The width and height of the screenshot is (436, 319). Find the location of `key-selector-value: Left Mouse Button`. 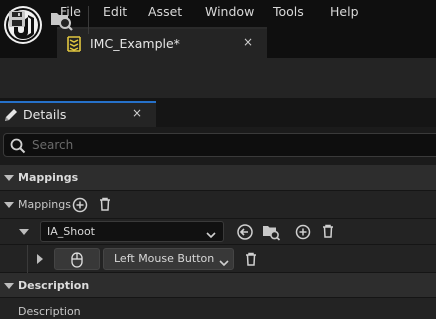

key-selector-value: Left Mouse Button is located at coordinates (164, 258).